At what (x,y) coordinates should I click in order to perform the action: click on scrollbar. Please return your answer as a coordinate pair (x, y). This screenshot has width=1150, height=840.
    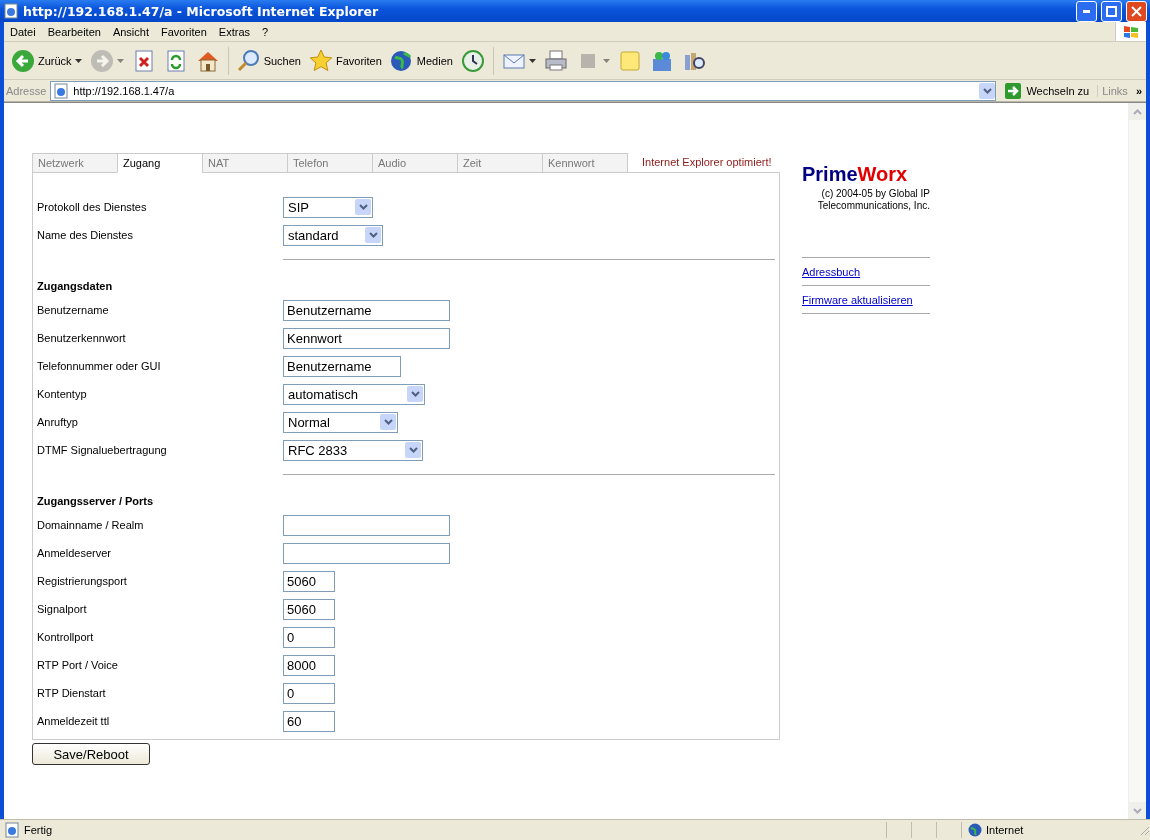
    Looking at the image, I should click on (1137, 461).